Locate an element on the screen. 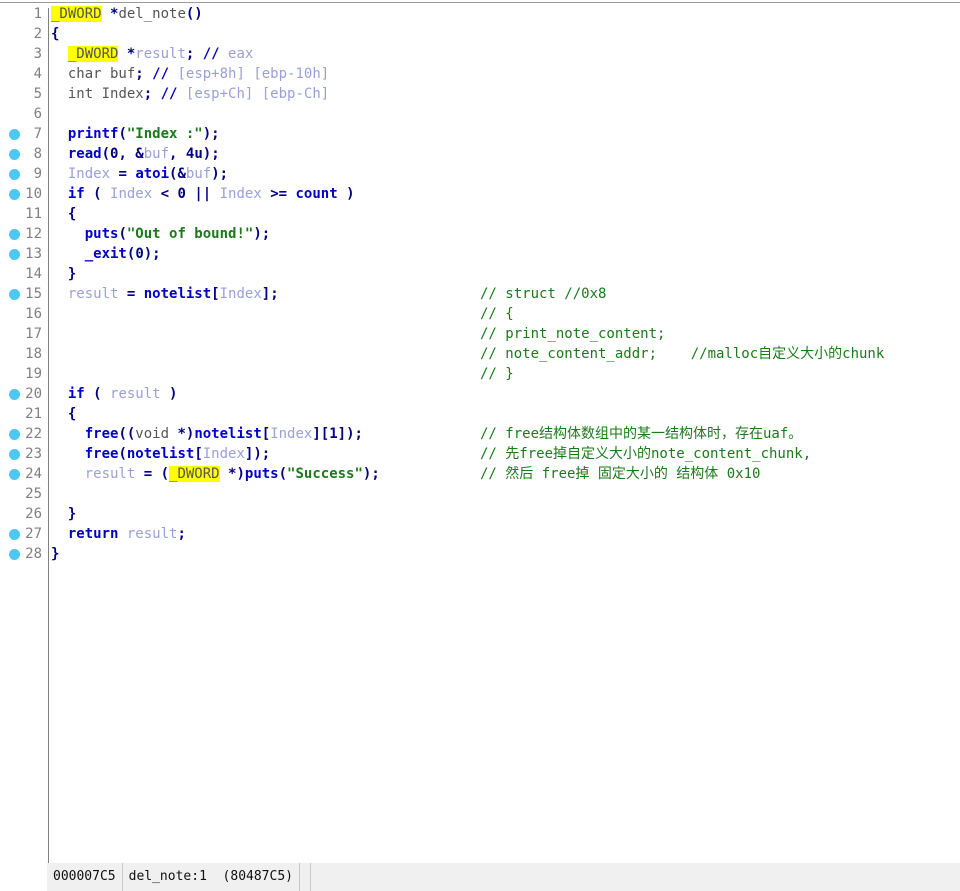 The width and height of the screenshot is (960, 891). code-line: 4 char buf; // [esp+8h] [ebp-10h] is located at coordinates (480, 74).